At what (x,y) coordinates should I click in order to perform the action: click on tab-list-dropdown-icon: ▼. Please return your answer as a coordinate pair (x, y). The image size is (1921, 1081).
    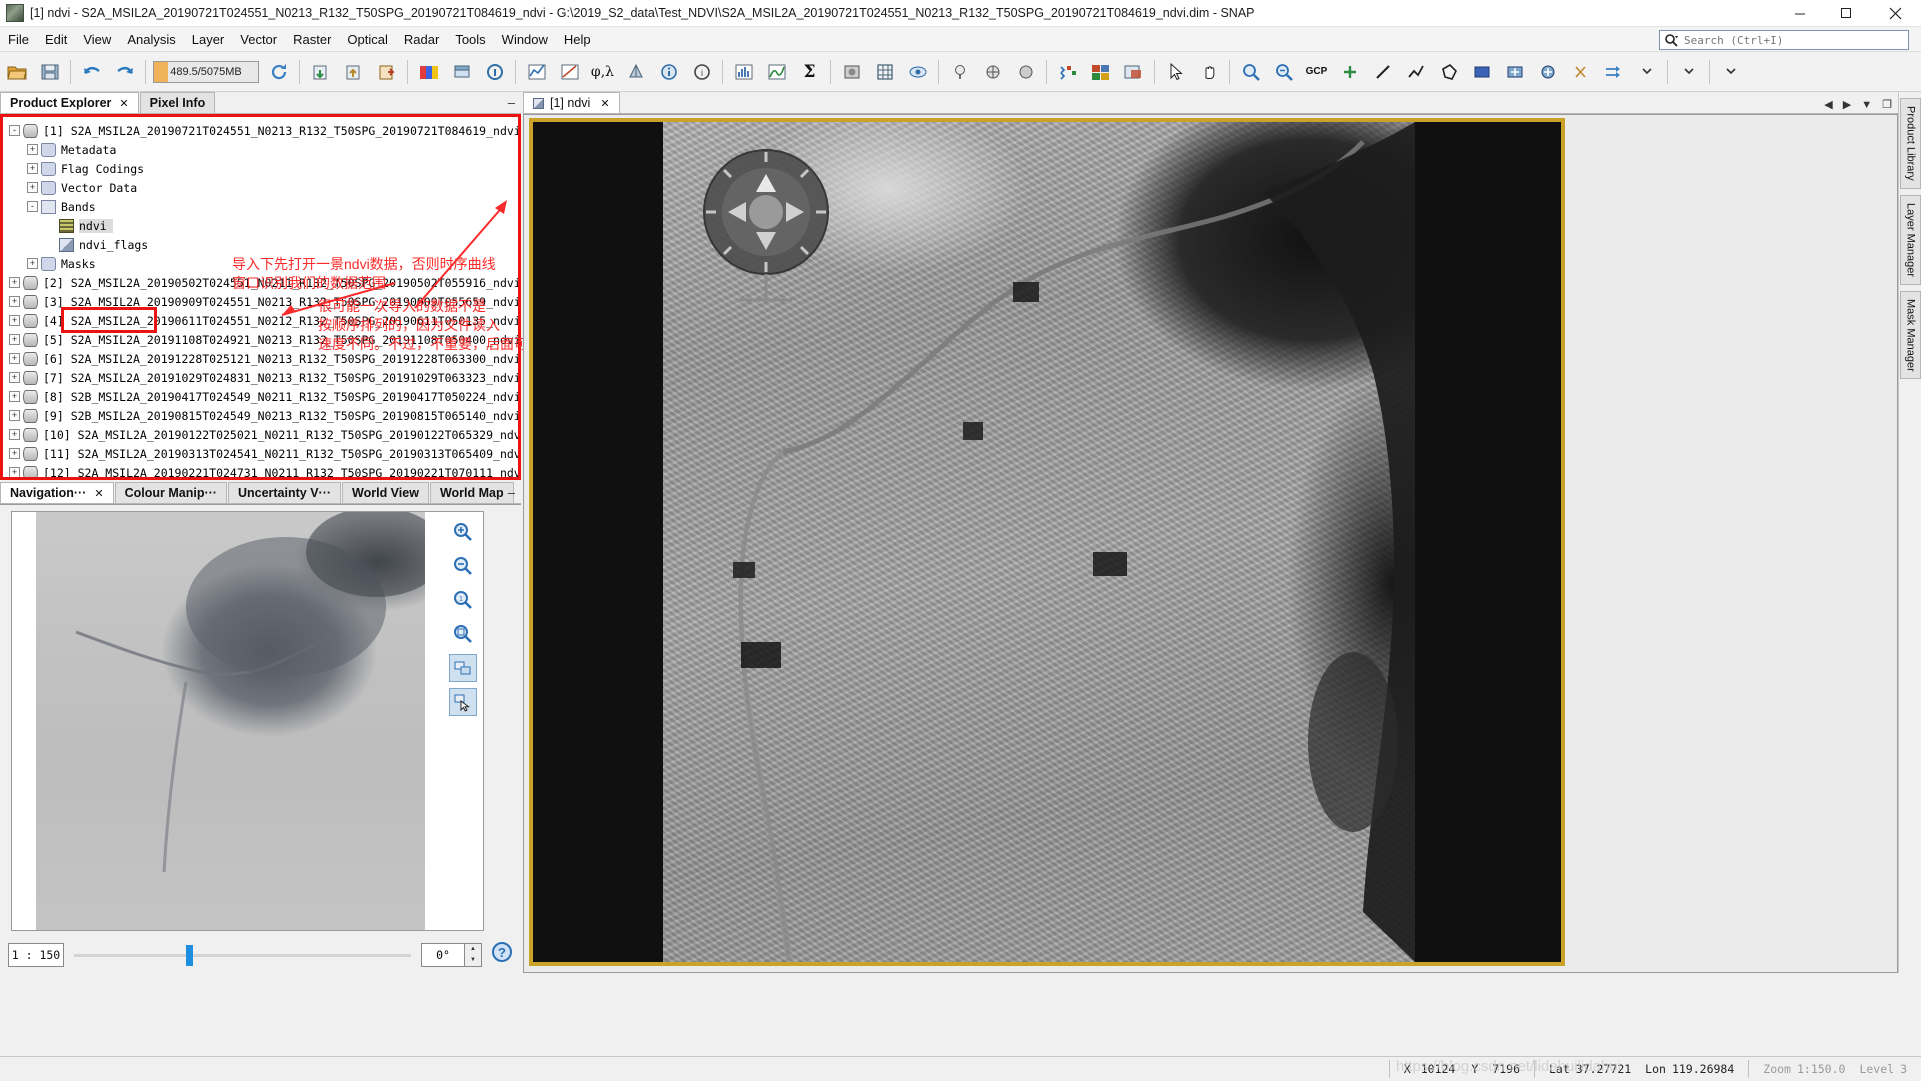
    Looking at the image, I should click on (1866, 105).